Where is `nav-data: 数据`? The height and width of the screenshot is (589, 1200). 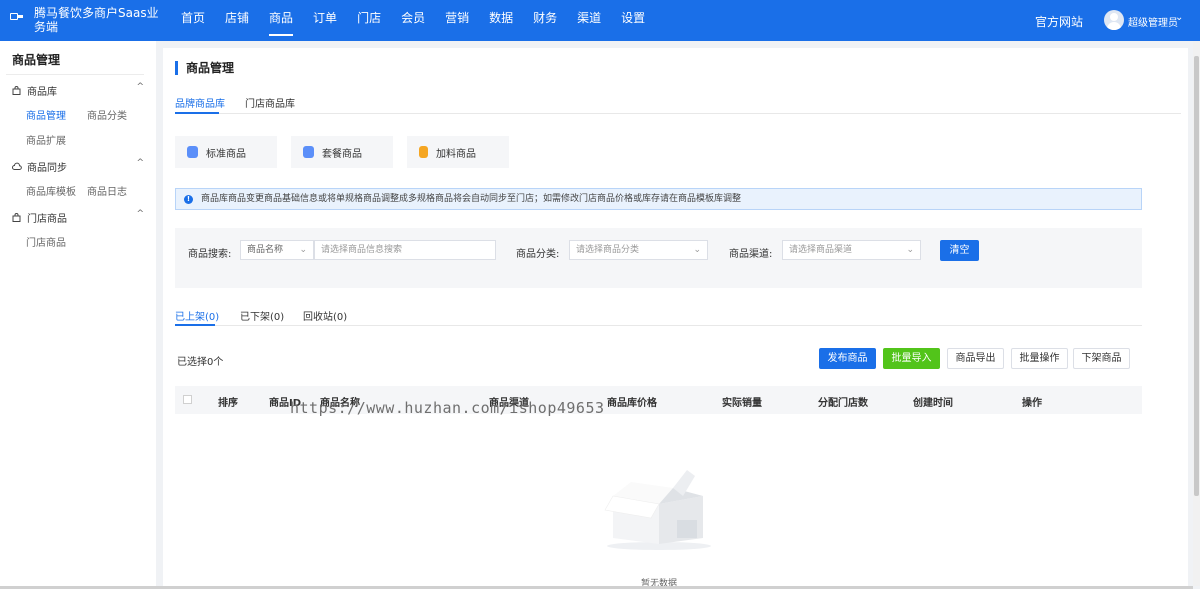 nav-data: 数据 is located at coordinates (501, 20).